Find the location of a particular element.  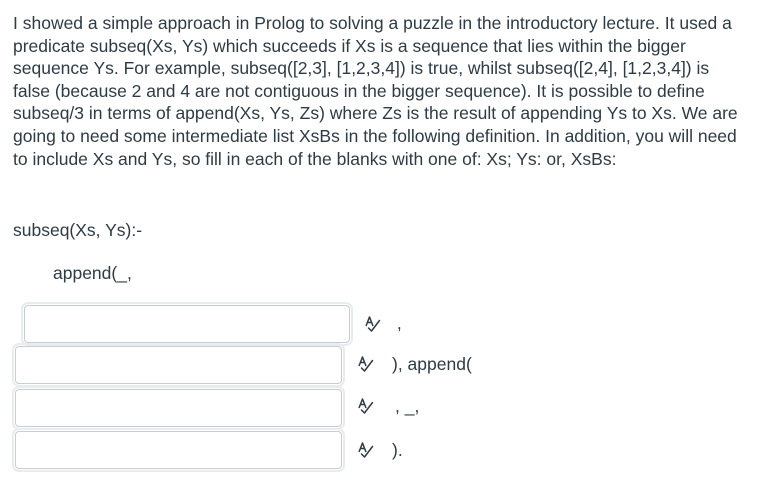

code-line-subseq-head: subseq(Xs, Ys):- is located at coordinates (78, 230).